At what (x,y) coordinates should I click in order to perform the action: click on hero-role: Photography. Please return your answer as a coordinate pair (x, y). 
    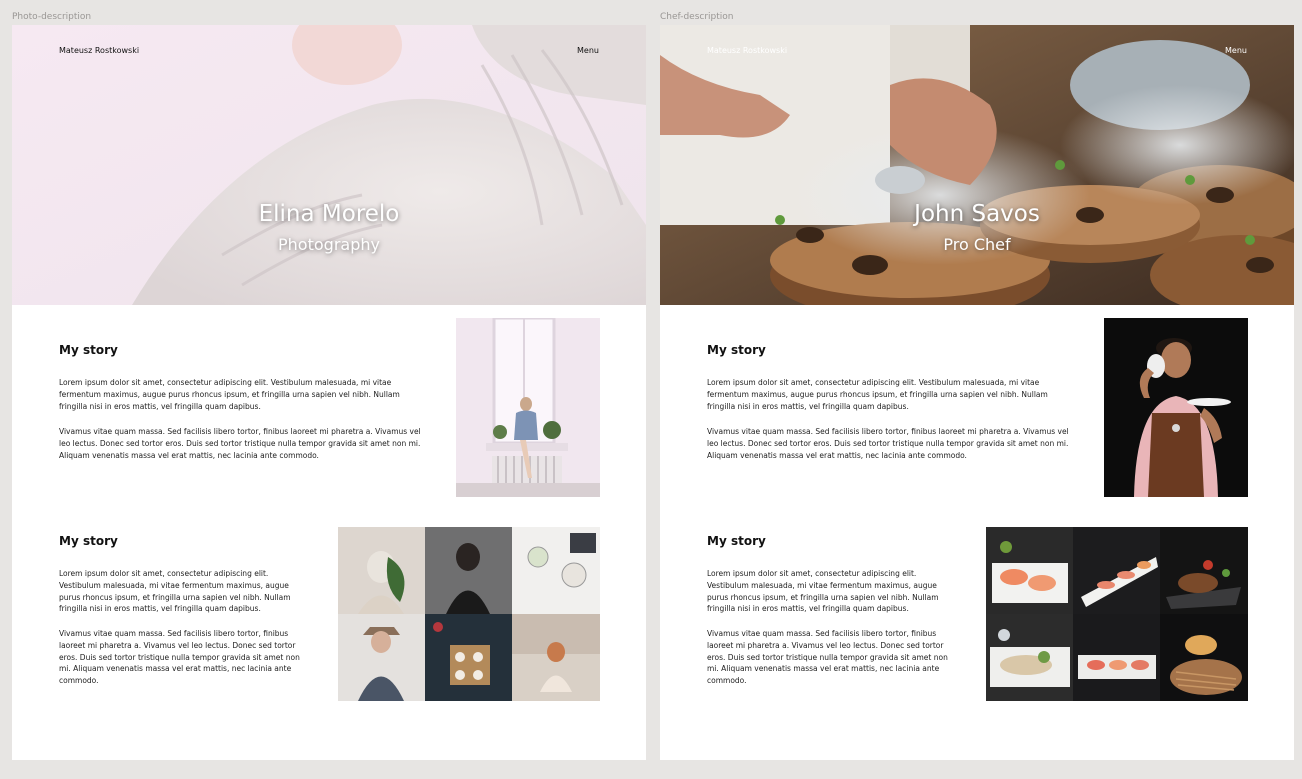
    Looking at the image, I should click on (329, 244).